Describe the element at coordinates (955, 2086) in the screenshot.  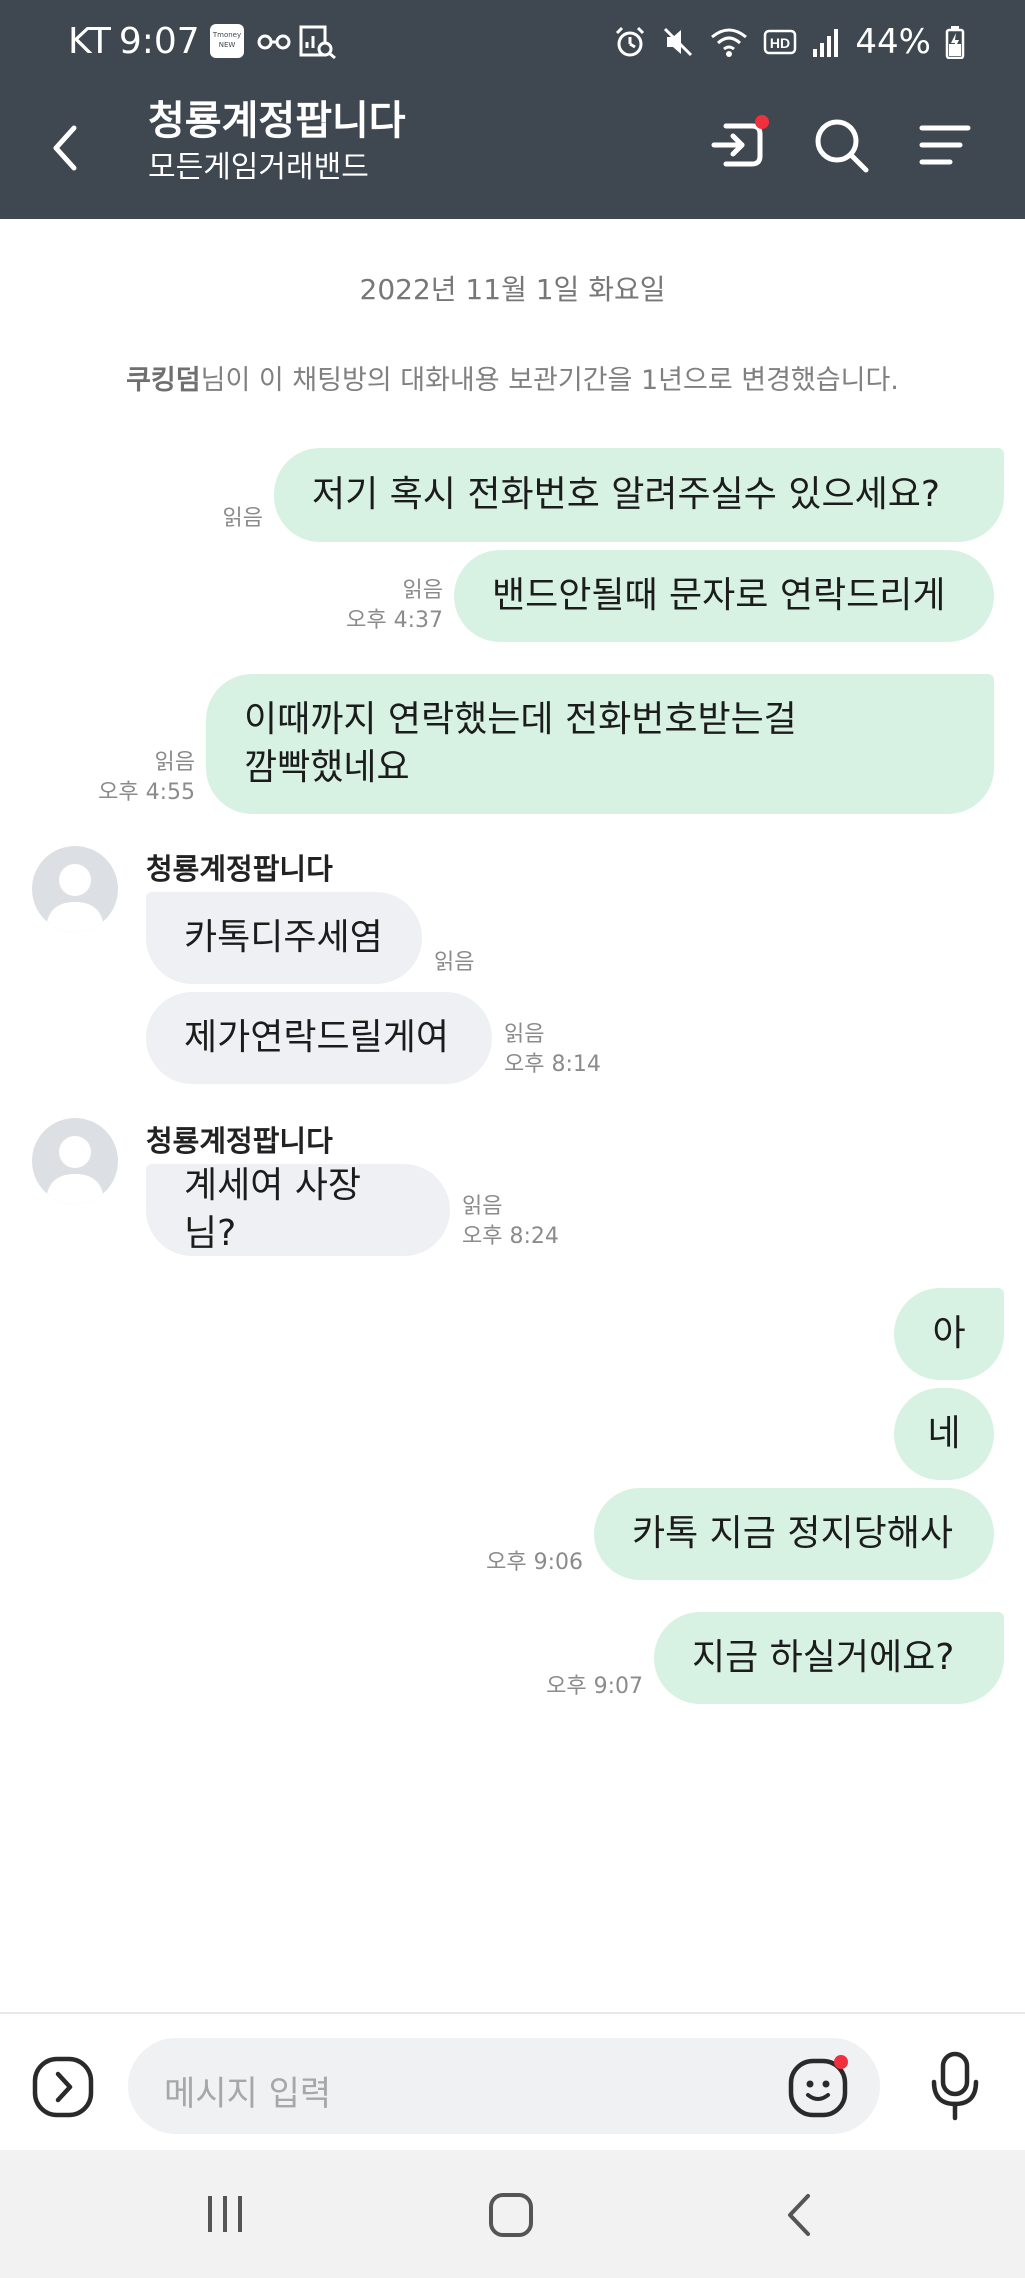
I see `microphone-icon` at that location.